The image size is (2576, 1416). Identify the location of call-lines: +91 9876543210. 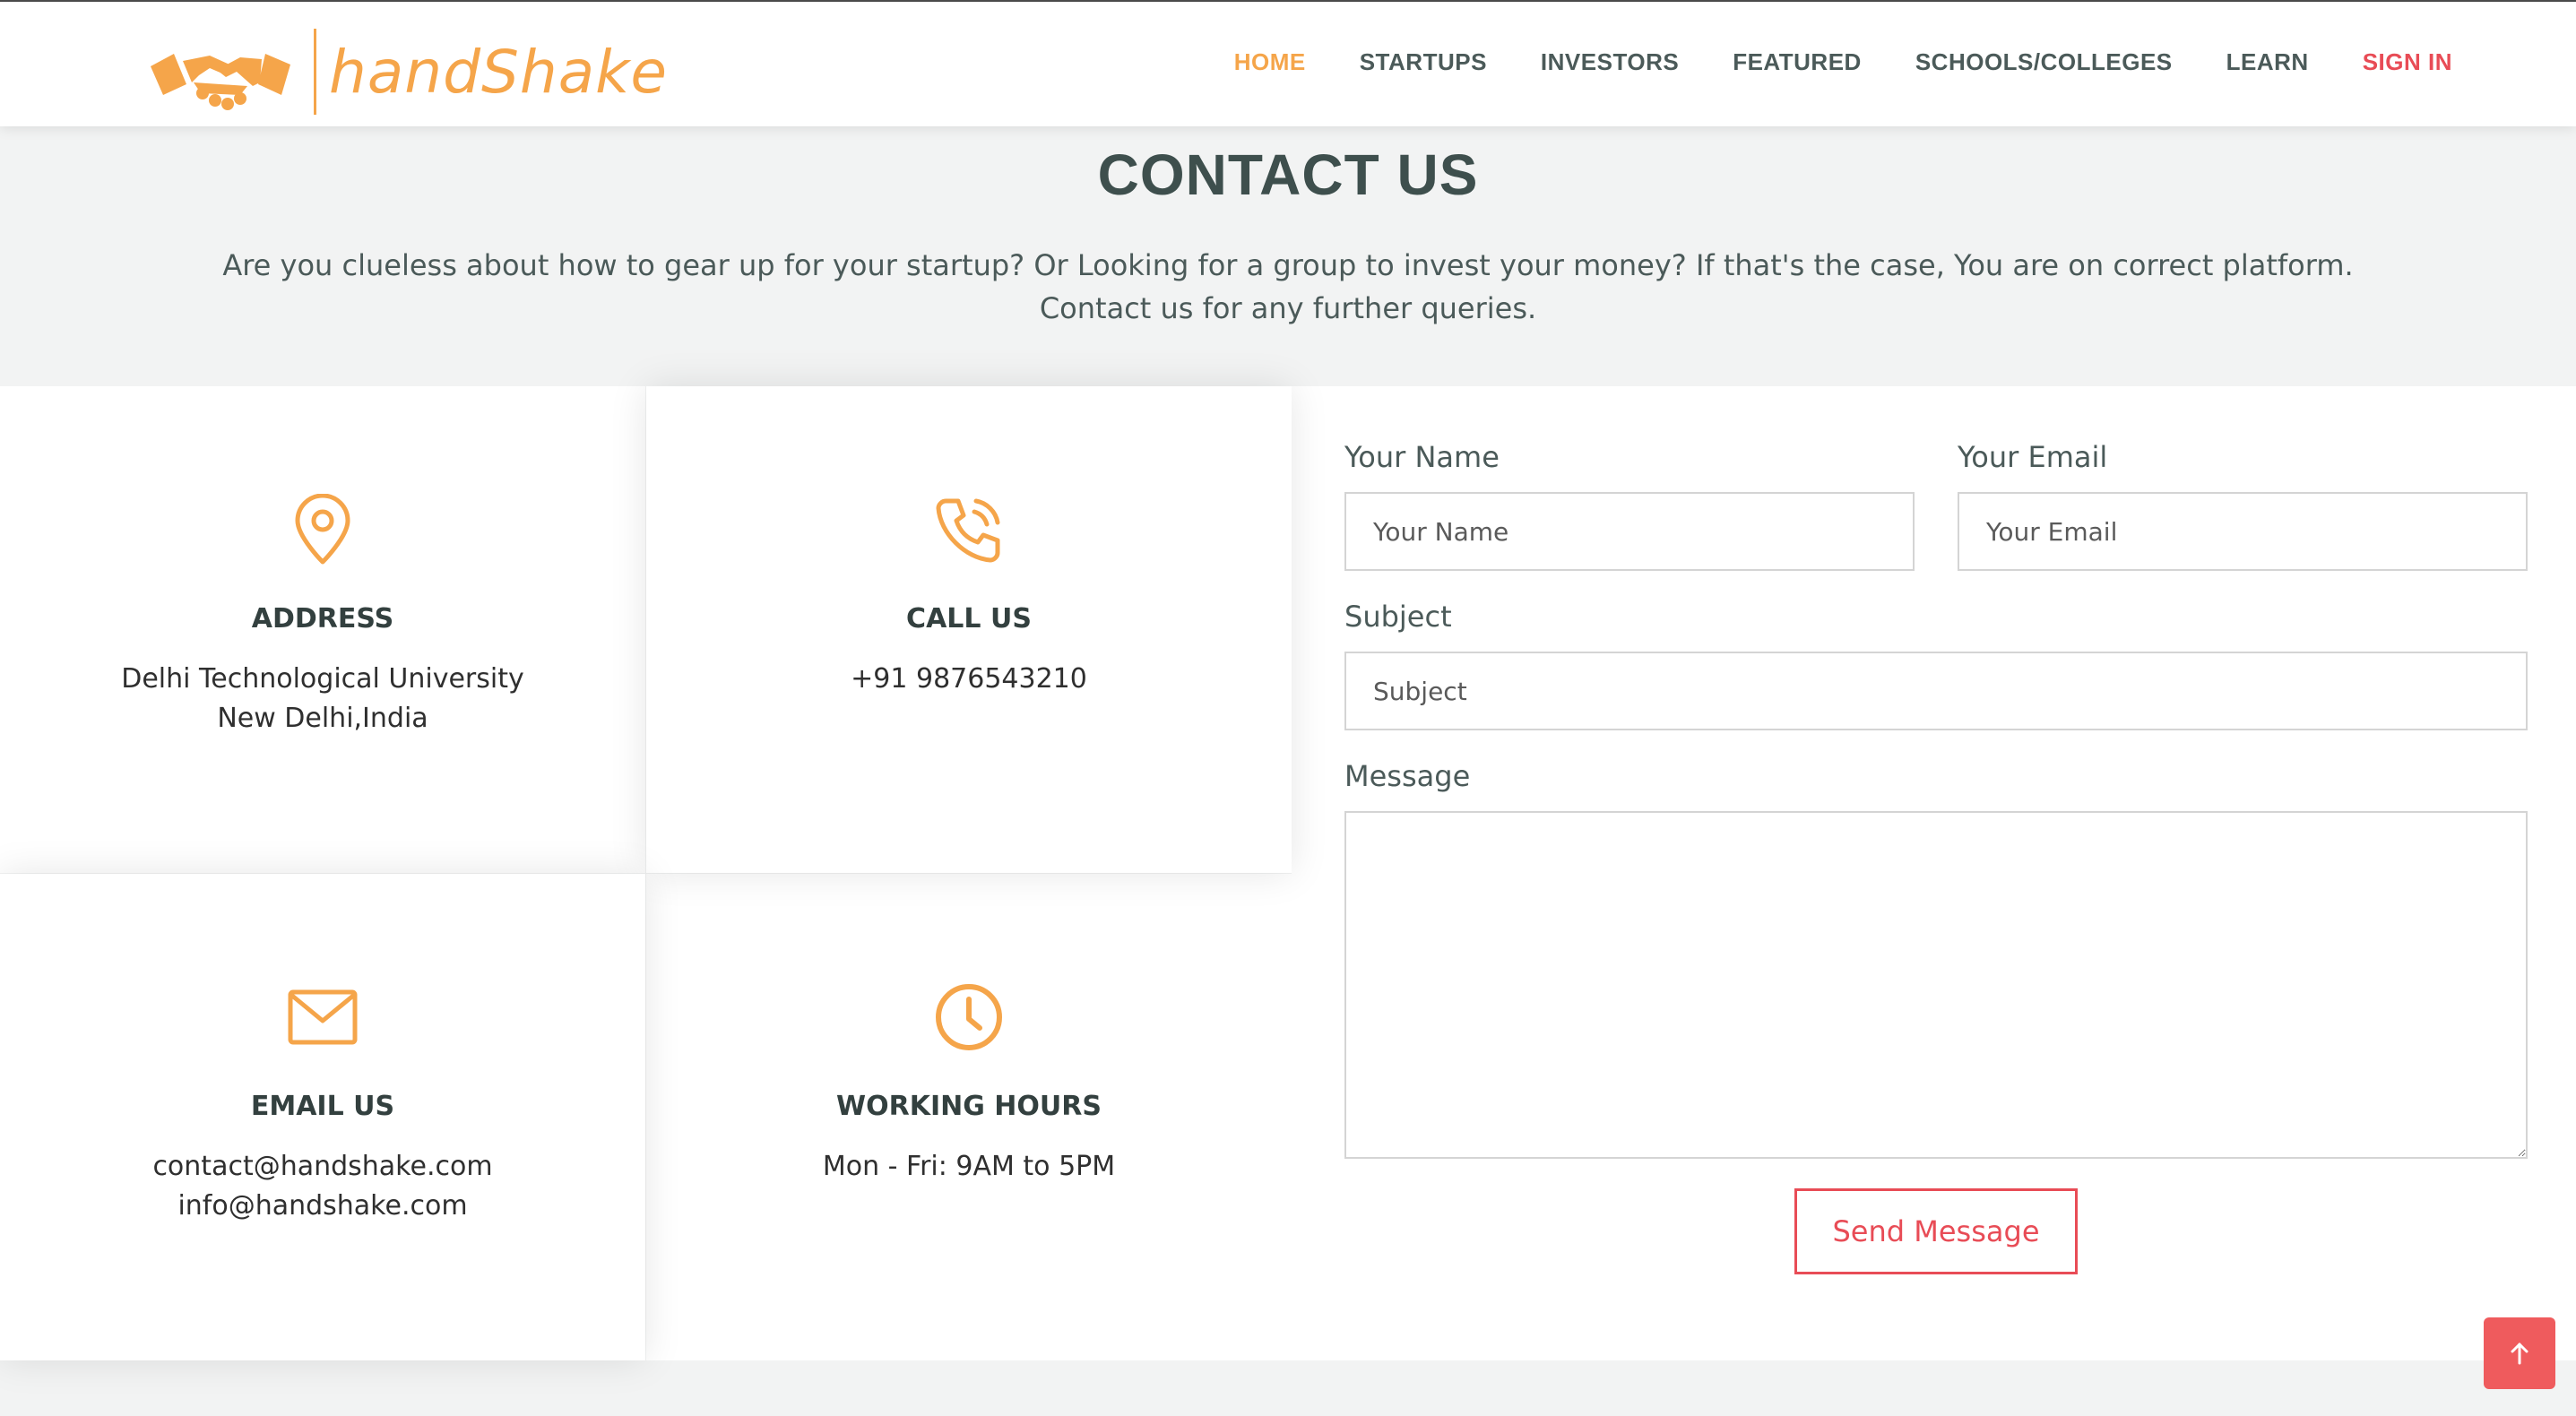
(969, 679).